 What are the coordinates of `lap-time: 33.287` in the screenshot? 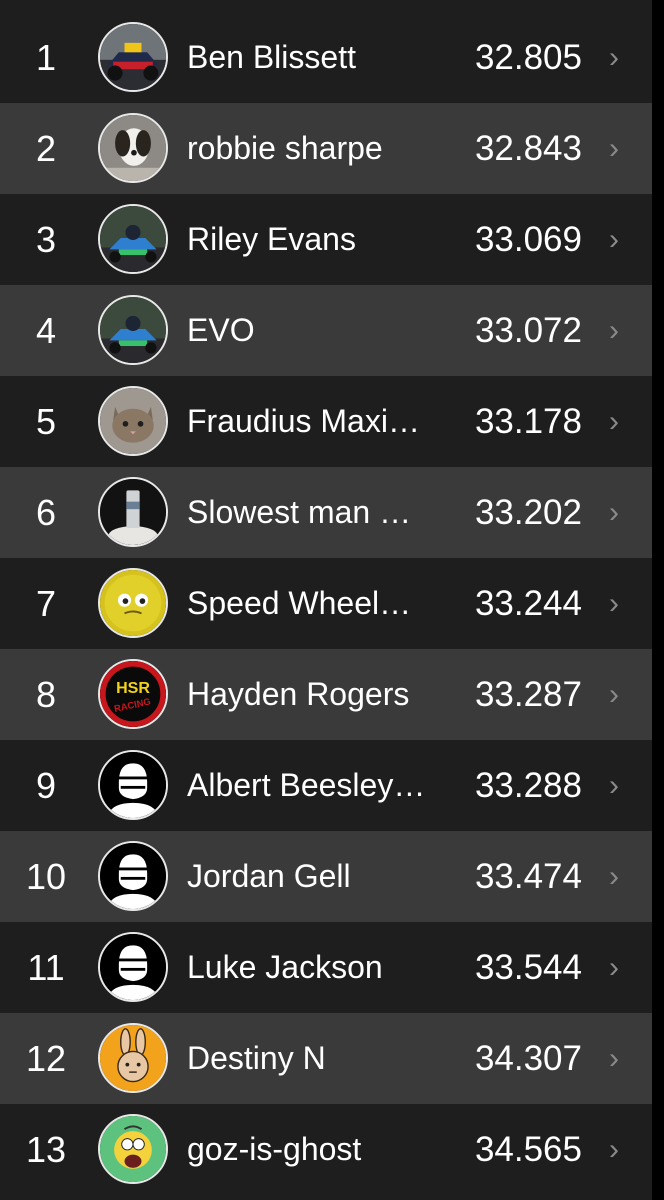 It's located at (528, 694).